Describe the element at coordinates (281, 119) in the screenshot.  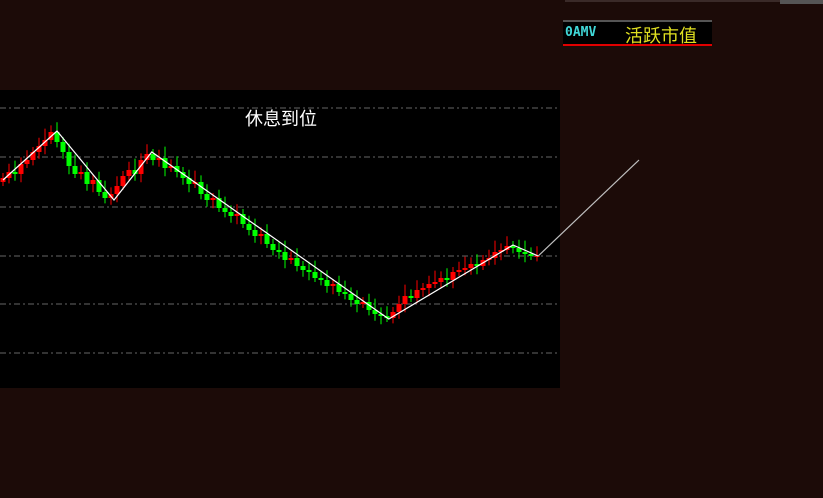
I see `chart-title: 休息到位` at that location.